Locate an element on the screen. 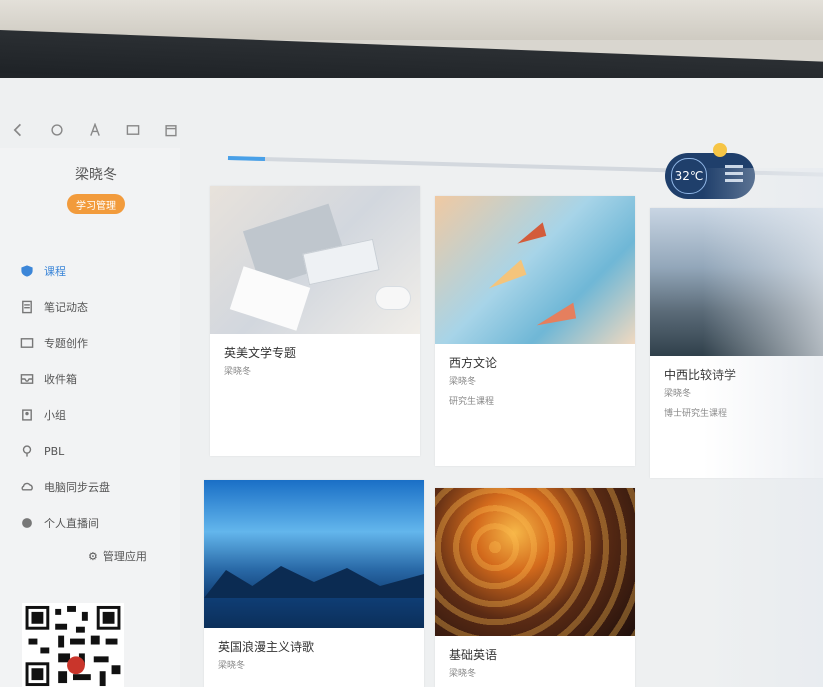  course-title: 西方文论 is located at coordinates (473, 363).